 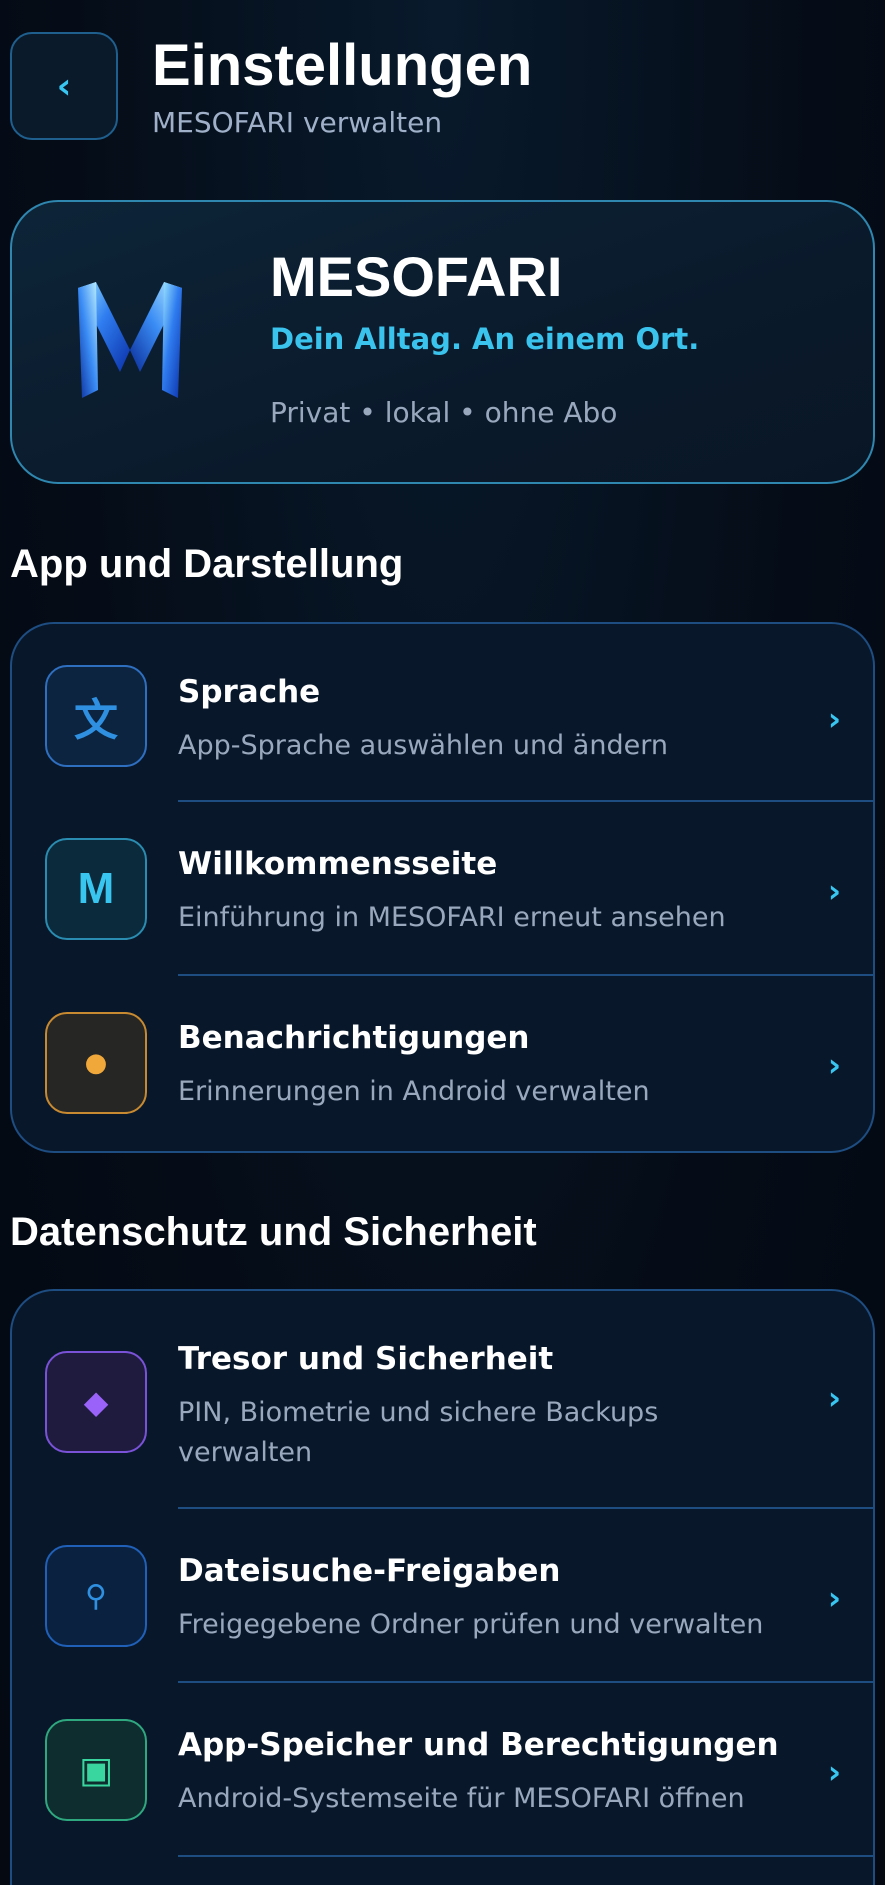 I want to click on row-divider, so click(x=525, y=1856).